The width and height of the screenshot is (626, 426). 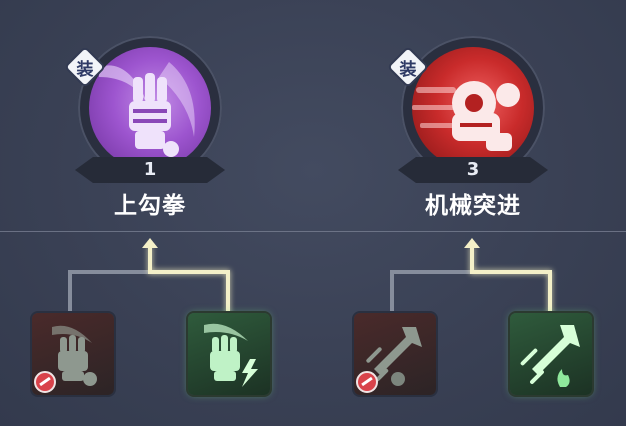 I want to click on skill-uppercut: 装 1 上勾拳, so click(x=148, y=109).